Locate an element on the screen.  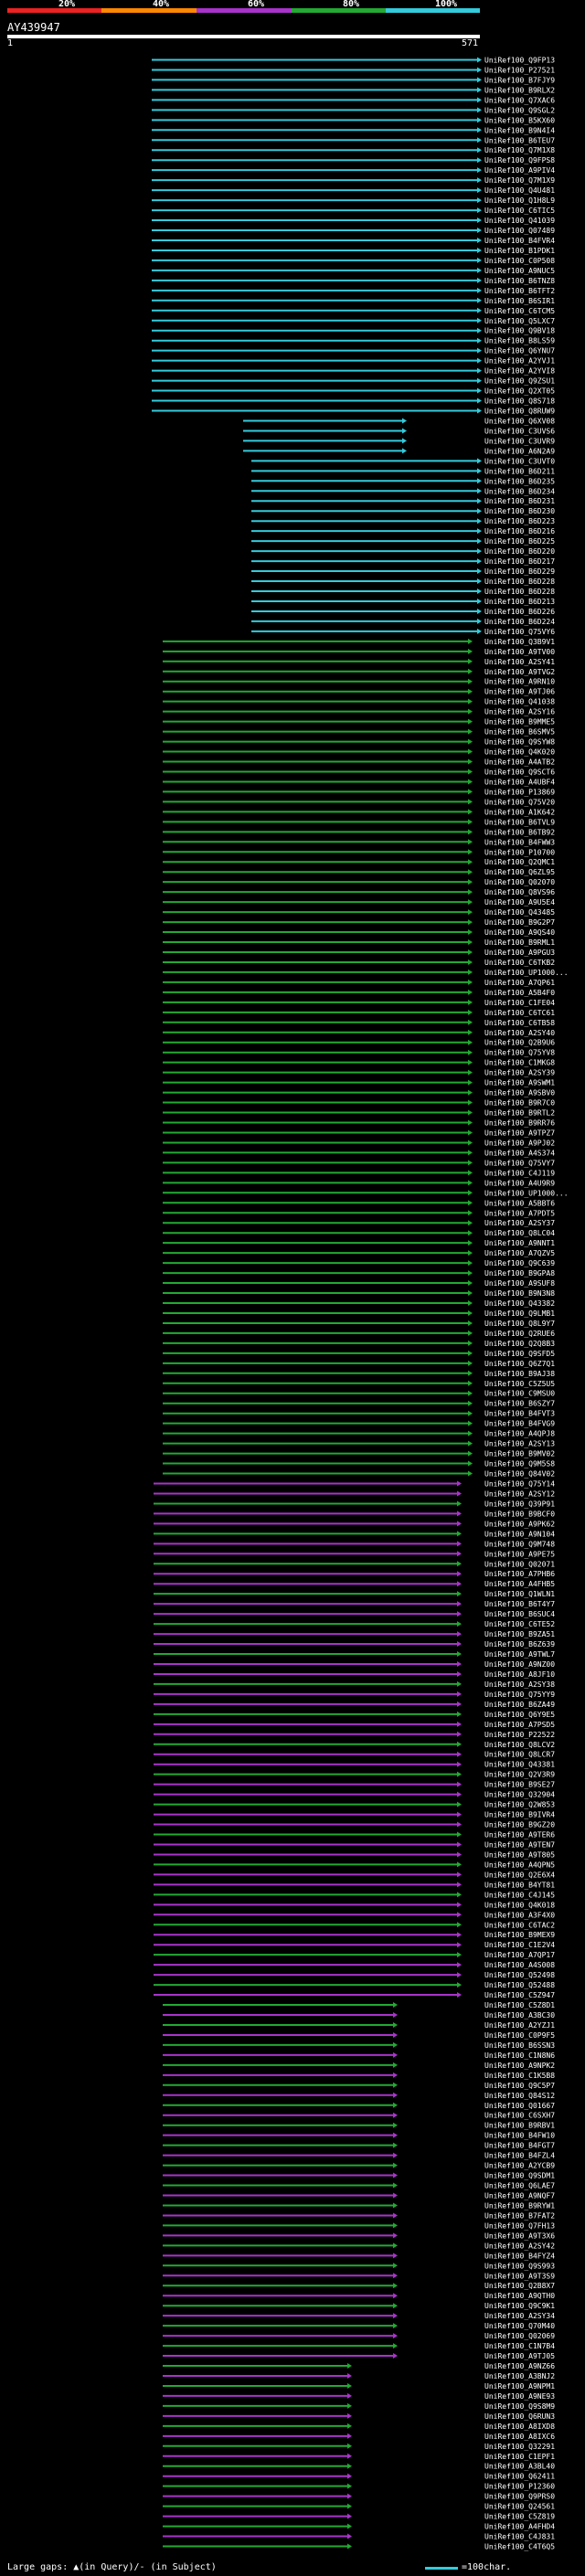
hit-label: UniRef100_A2SY41 is located at coordinates (519, 662).